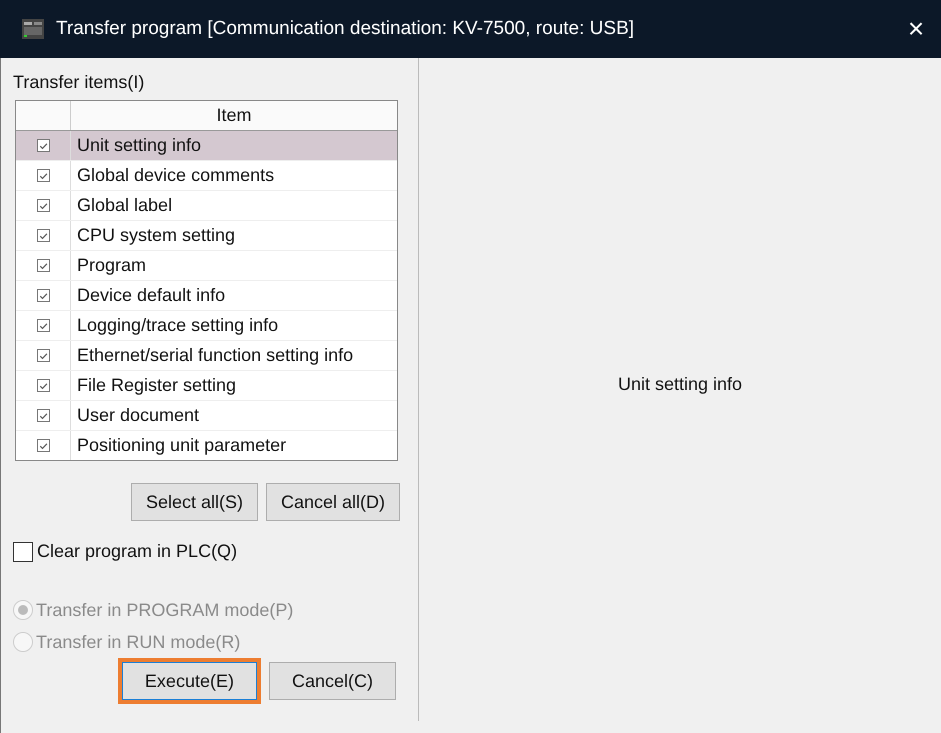  I want to click on select-all-button: Select all(S), so click(194, 502).